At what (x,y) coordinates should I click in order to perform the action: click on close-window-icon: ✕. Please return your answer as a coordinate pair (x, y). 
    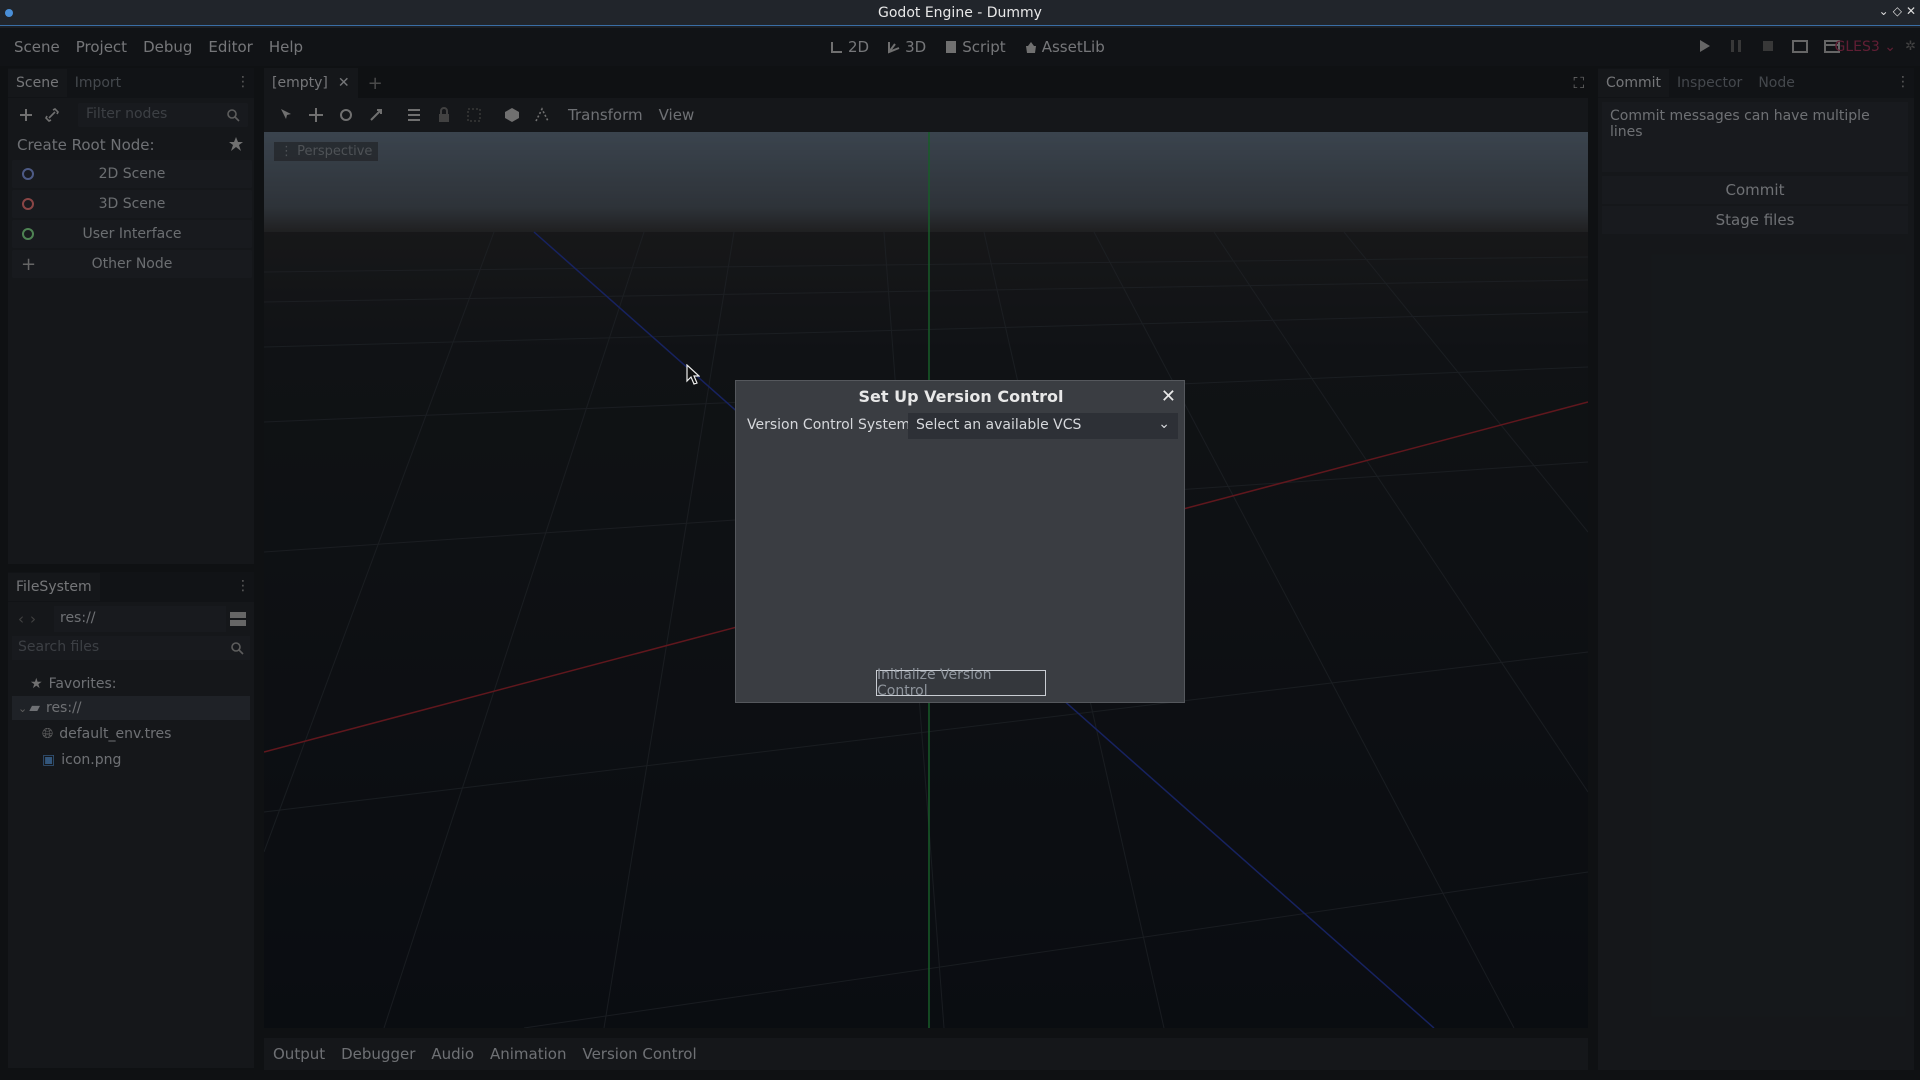
    Looking at the image, I should click on (1911, 11).